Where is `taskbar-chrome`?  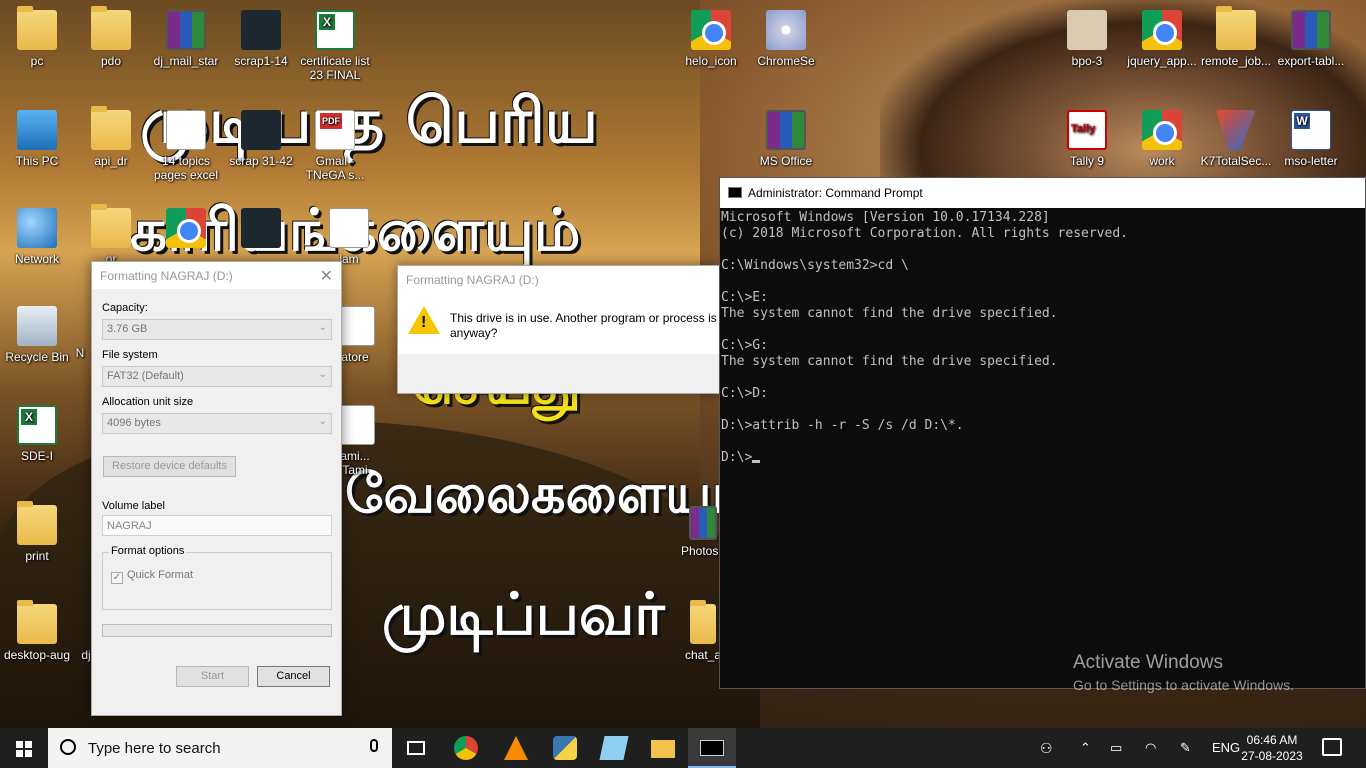
taskbar-chrome is located at coordinates (466, 748).